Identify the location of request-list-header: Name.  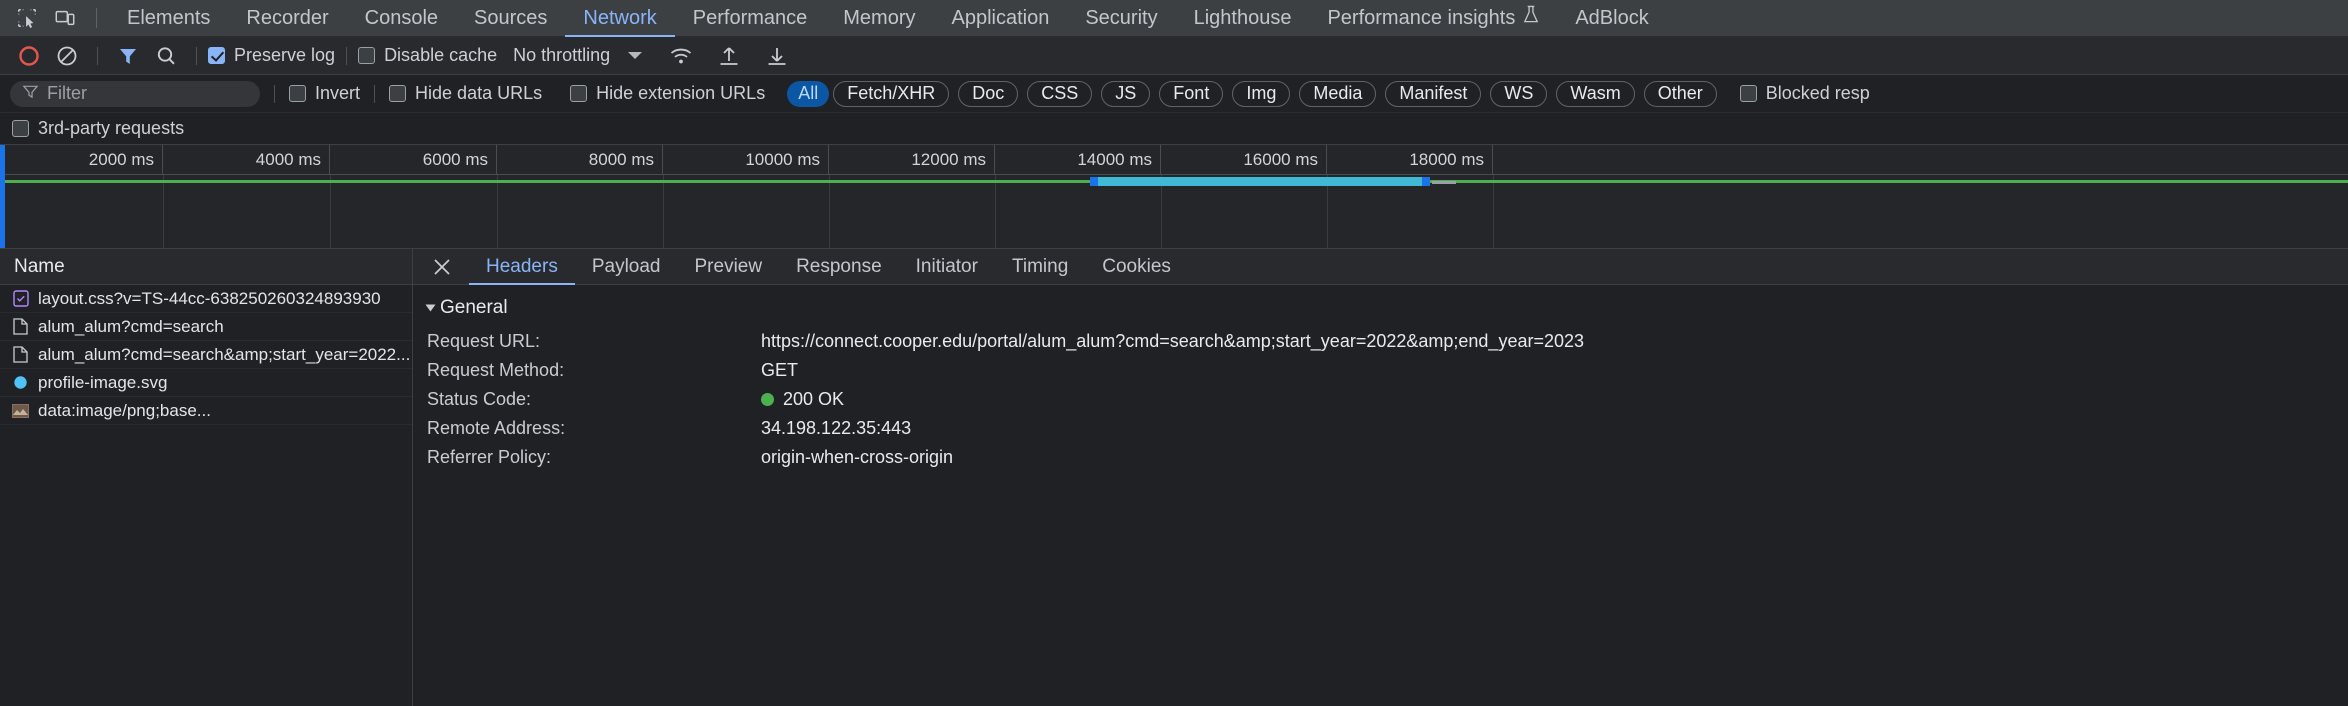
(206, 267).